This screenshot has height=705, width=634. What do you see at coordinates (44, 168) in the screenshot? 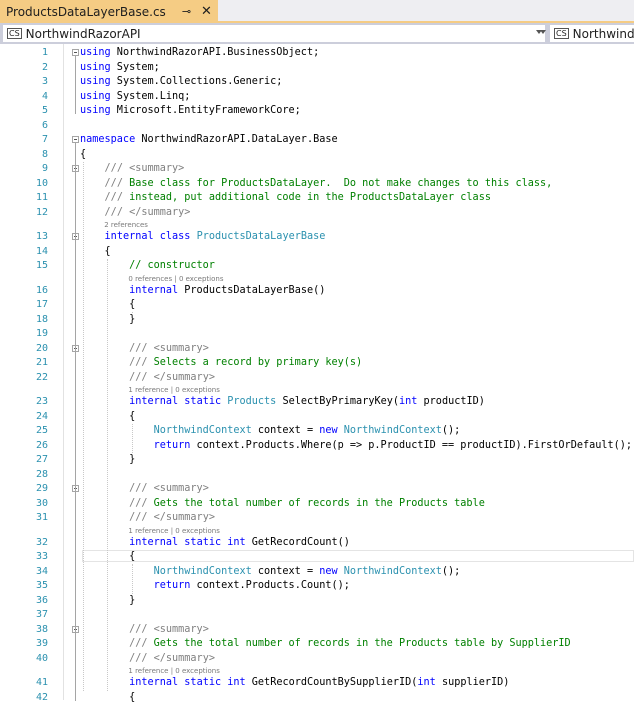
I see `line-number: 9` at bounding box center [44, 168].